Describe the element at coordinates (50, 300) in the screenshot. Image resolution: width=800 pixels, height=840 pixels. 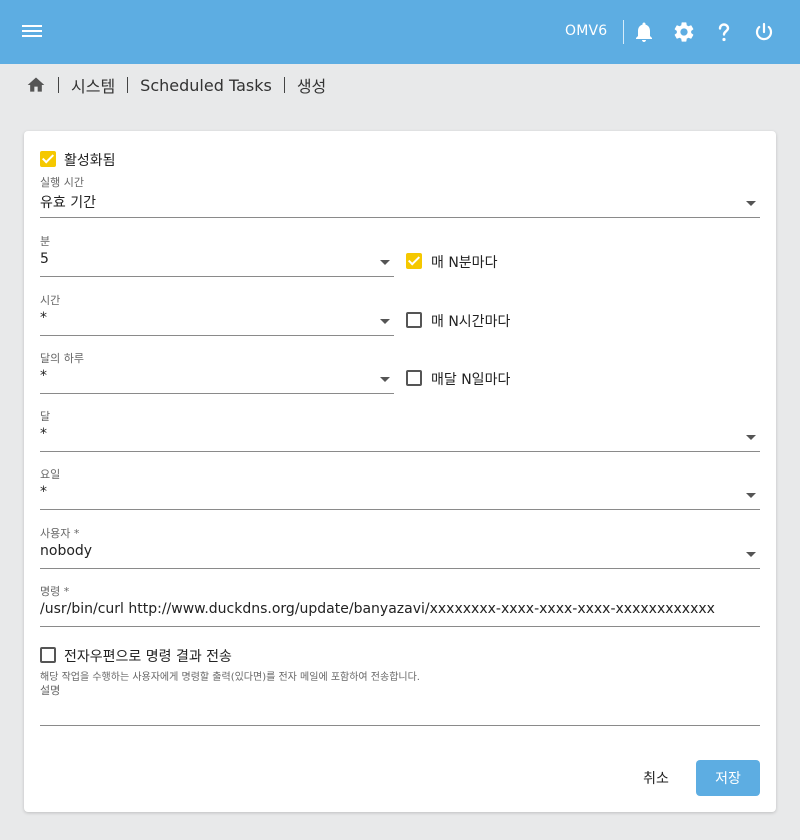
I see `field-label: 시간` at that location.